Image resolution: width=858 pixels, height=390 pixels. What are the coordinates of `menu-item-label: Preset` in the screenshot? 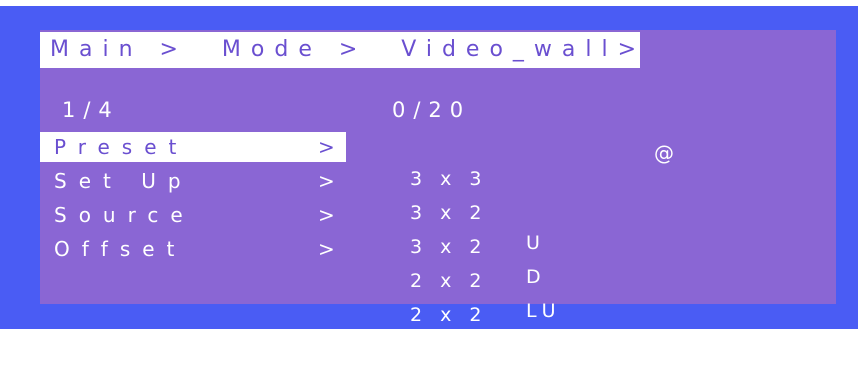 It's located at (121, 147).